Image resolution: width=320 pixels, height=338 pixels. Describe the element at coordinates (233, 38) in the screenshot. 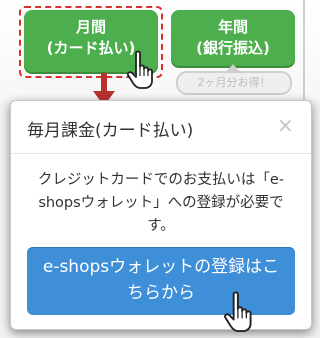

I see `yearly-plan-button: 年間 (銀行振込)` at that location.